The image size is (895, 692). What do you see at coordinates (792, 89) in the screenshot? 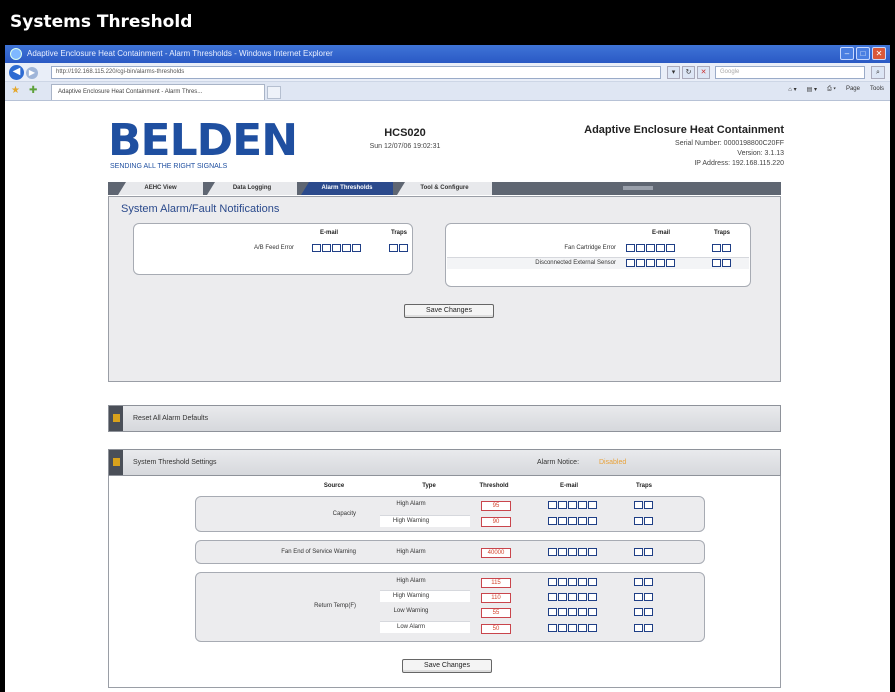
I see `home-icon: ⌂ ▾` at bounding box center [792, 89].